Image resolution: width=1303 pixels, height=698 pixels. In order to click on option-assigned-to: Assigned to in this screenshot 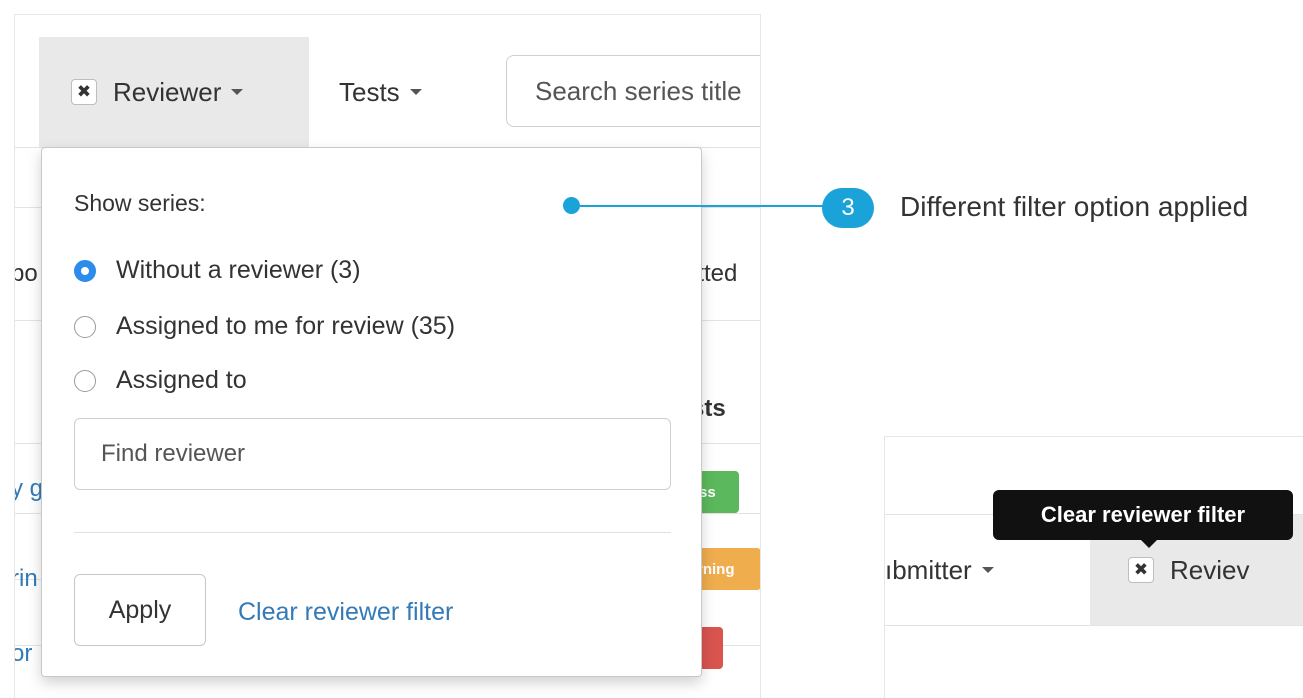, I will do `click(160, 380)`.